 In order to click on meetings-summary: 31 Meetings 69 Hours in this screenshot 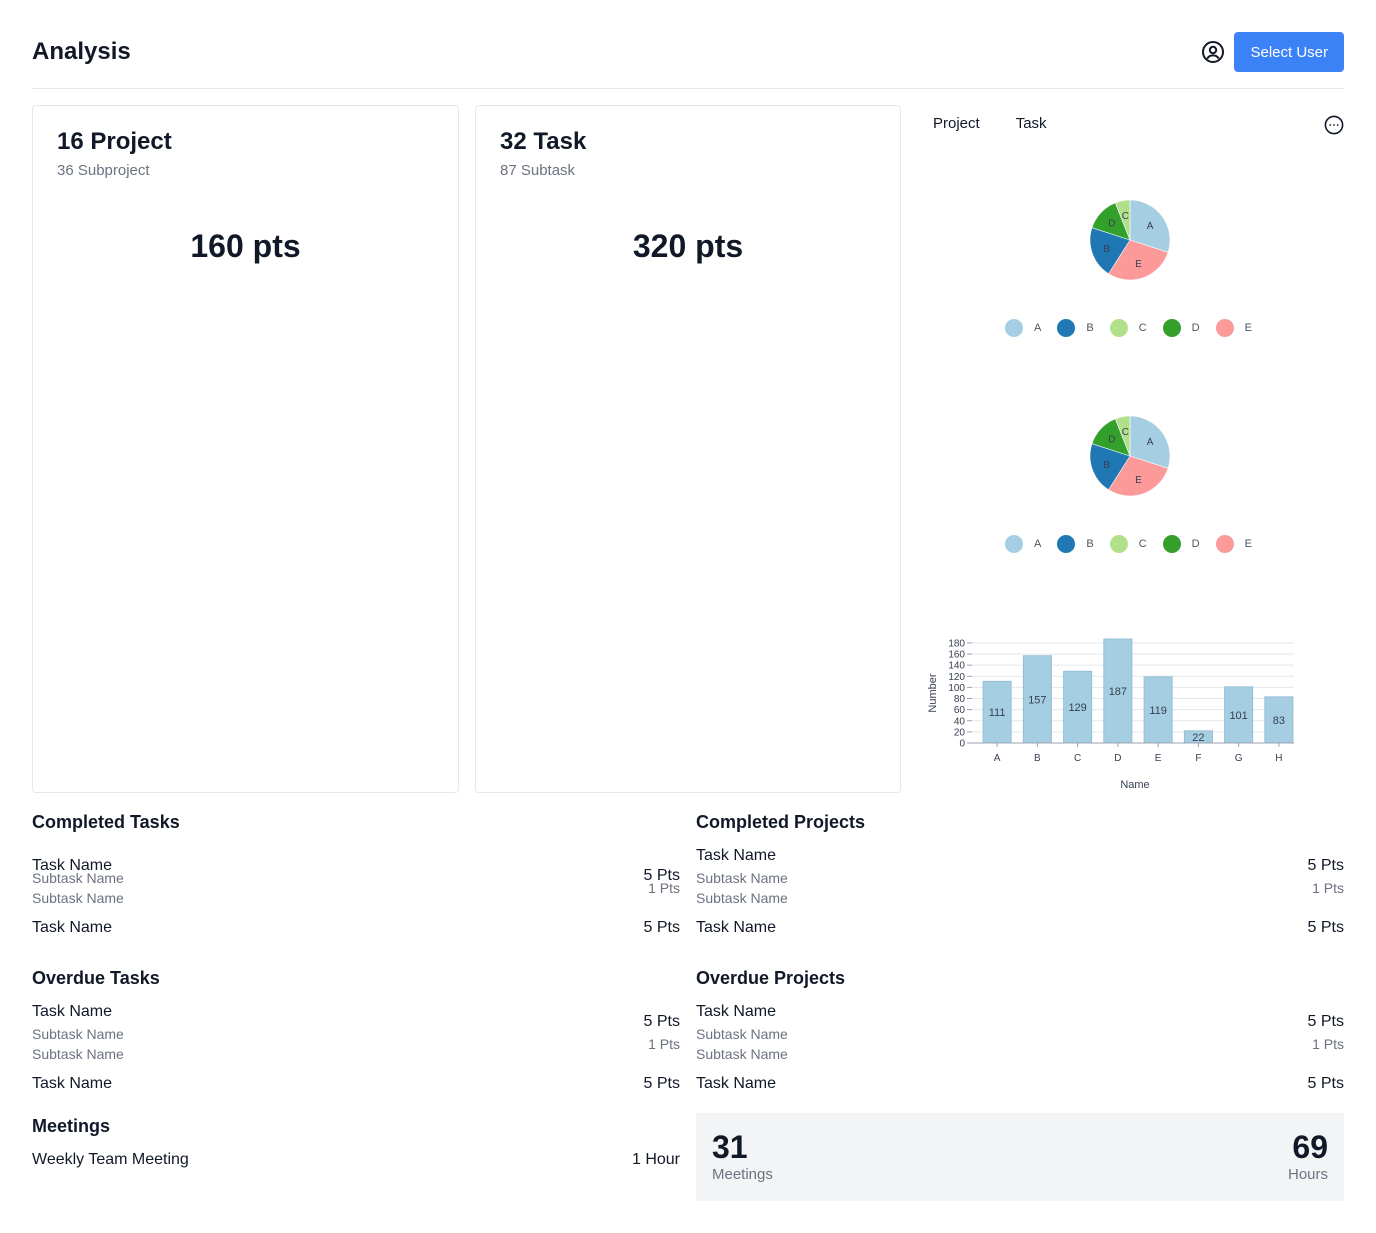, I will do `click(1020, 1157)`.